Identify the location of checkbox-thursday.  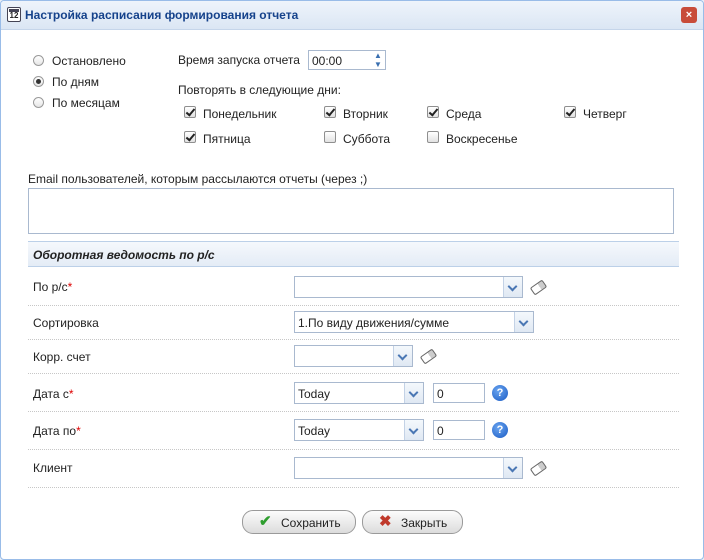
(570, 112).